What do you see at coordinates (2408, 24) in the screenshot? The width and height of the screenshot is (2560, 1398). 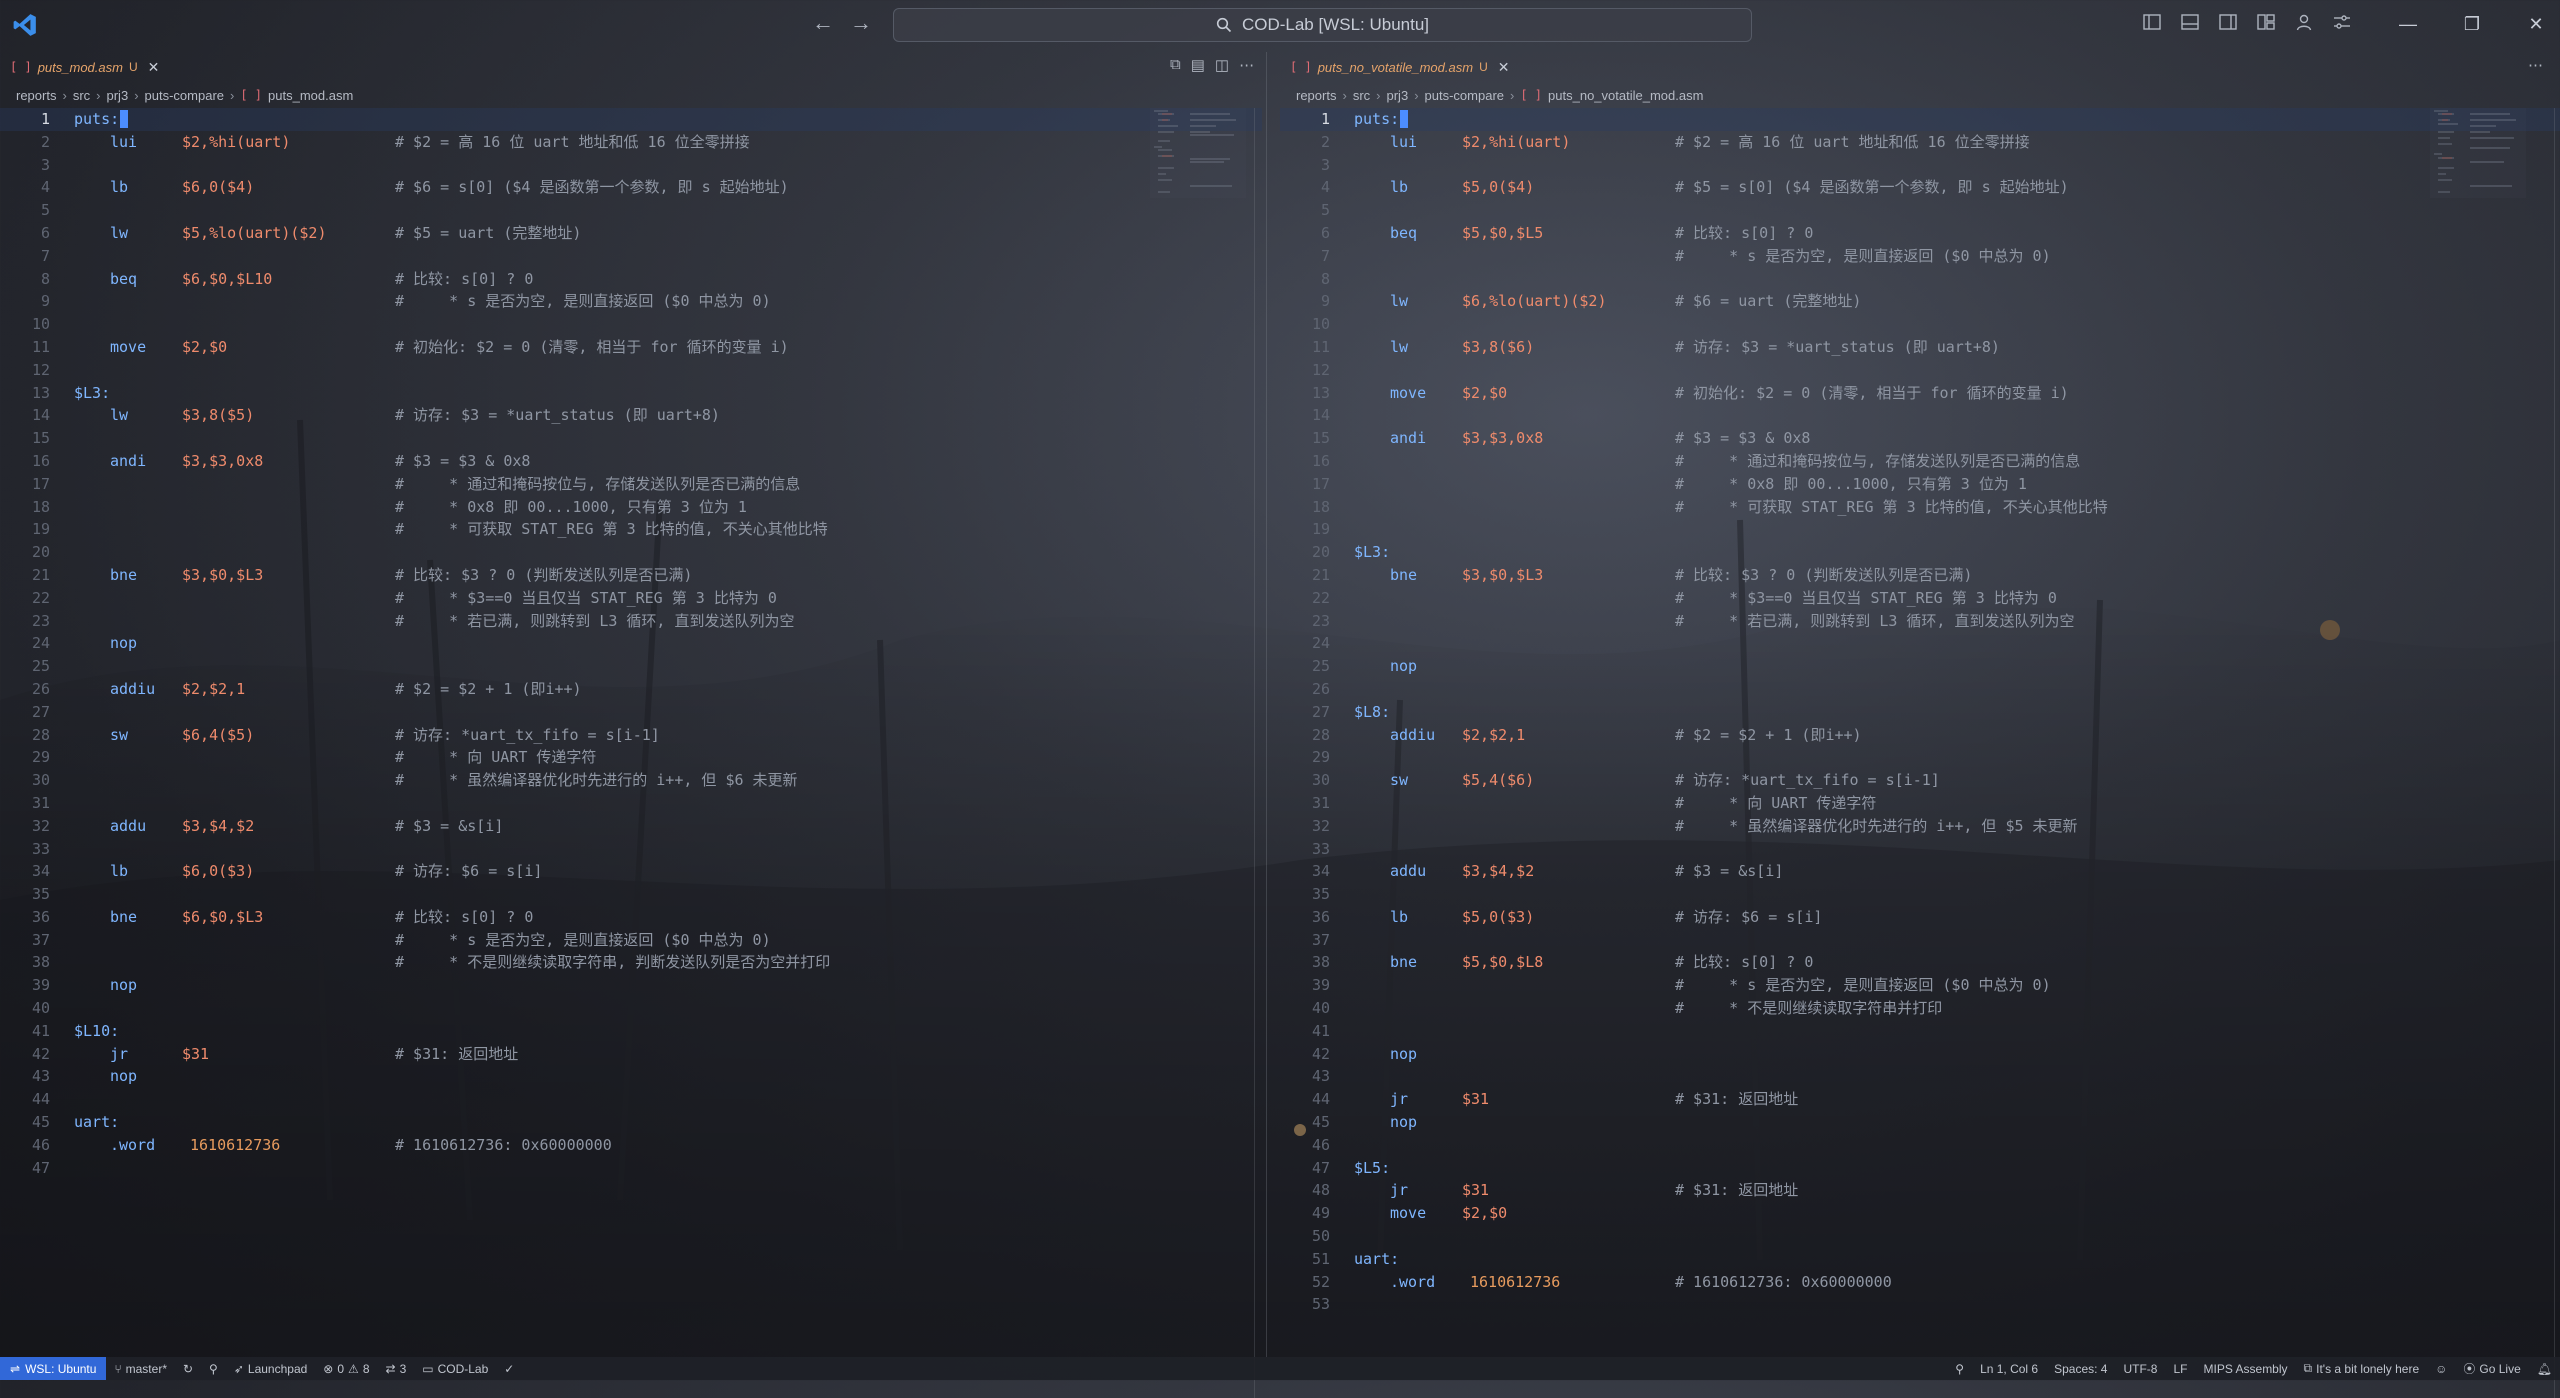 I see `minimize-icon: —` at bounding box center [2408, 24].